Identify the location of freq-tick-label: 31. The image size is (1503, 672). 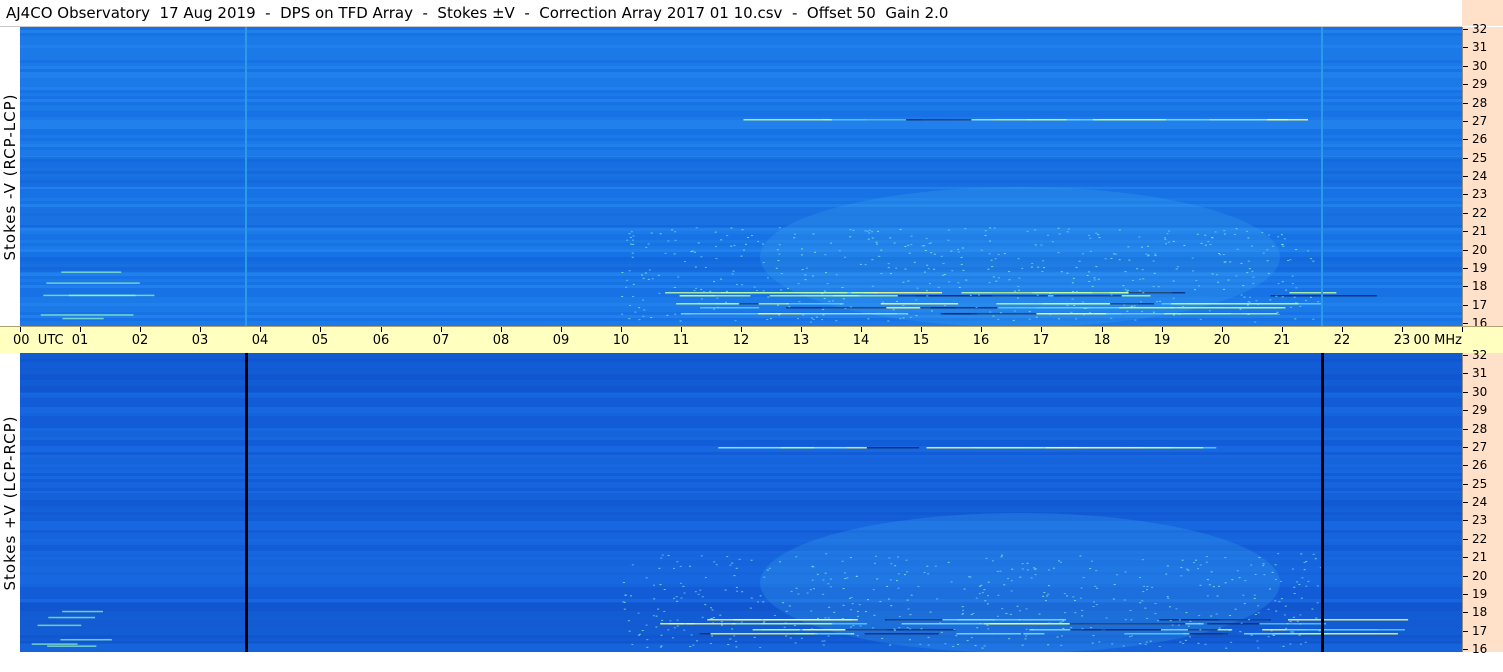
(1480, 47).